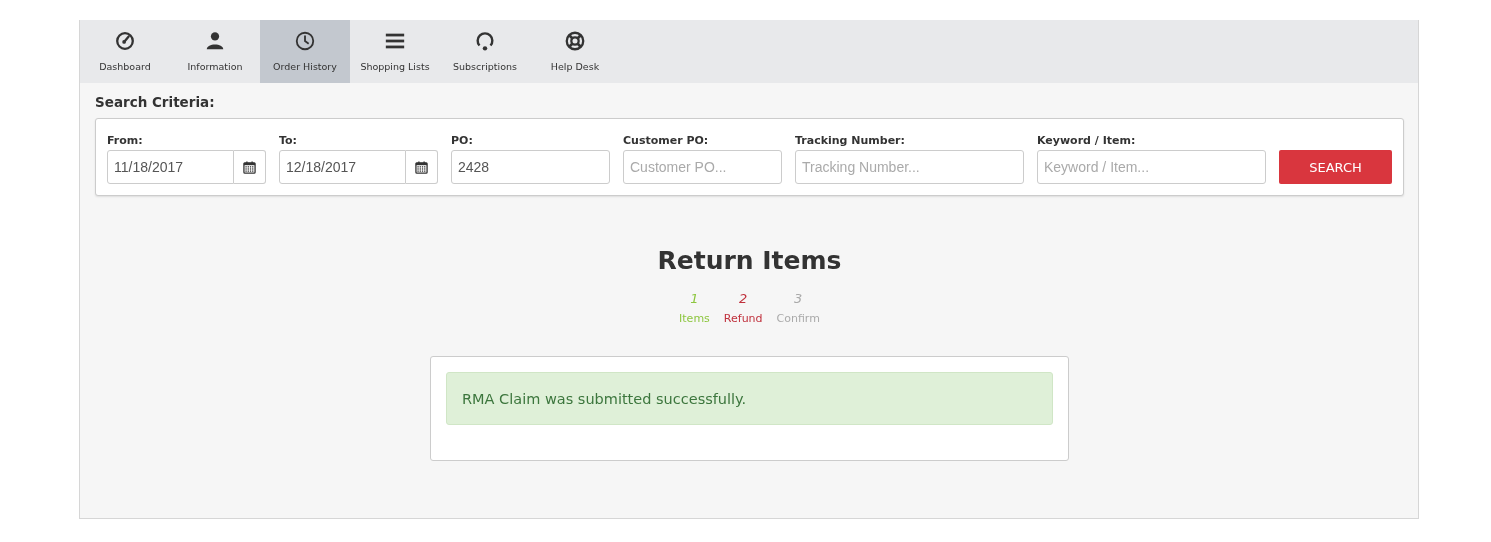 This screenshot has width=1491, height=542. Describe the element at coordinates (666, 140) in the screenshot. I see `field-label: Customer PO:` at that location.